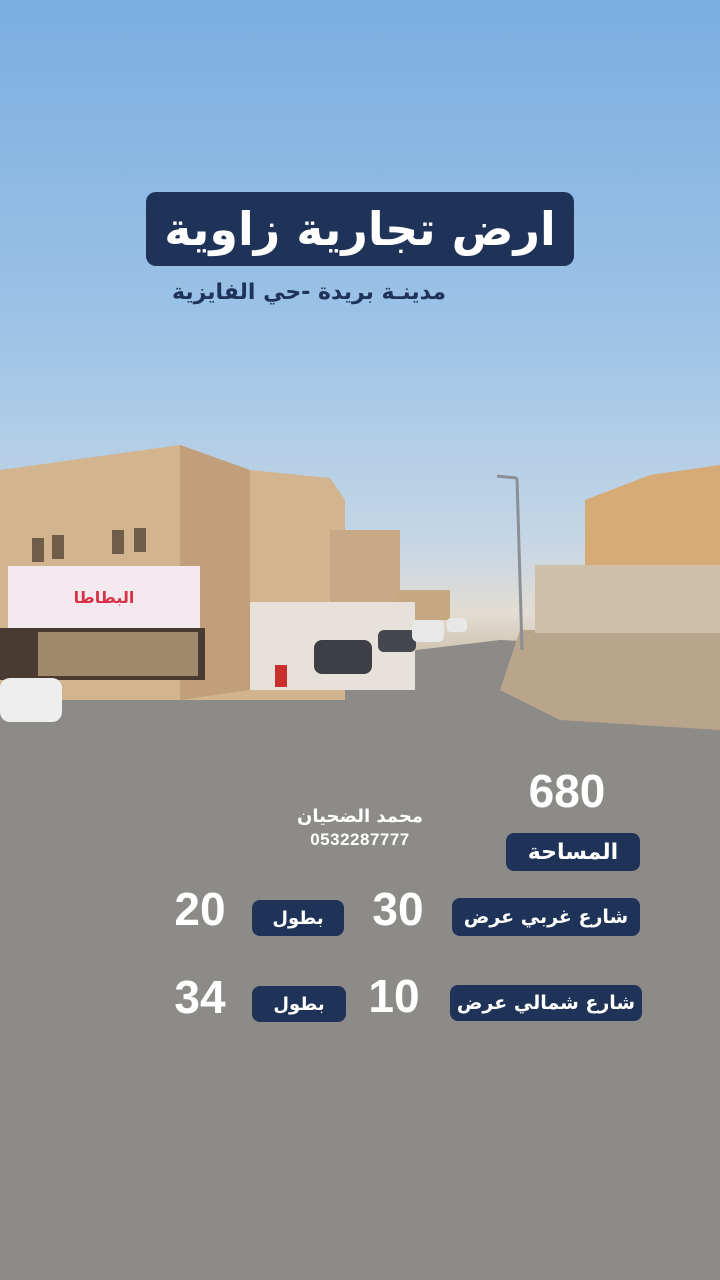 Image resolution: width=720 pixels, height=1280 pixels. I want to click on area-value: 680, so click(567, 791).